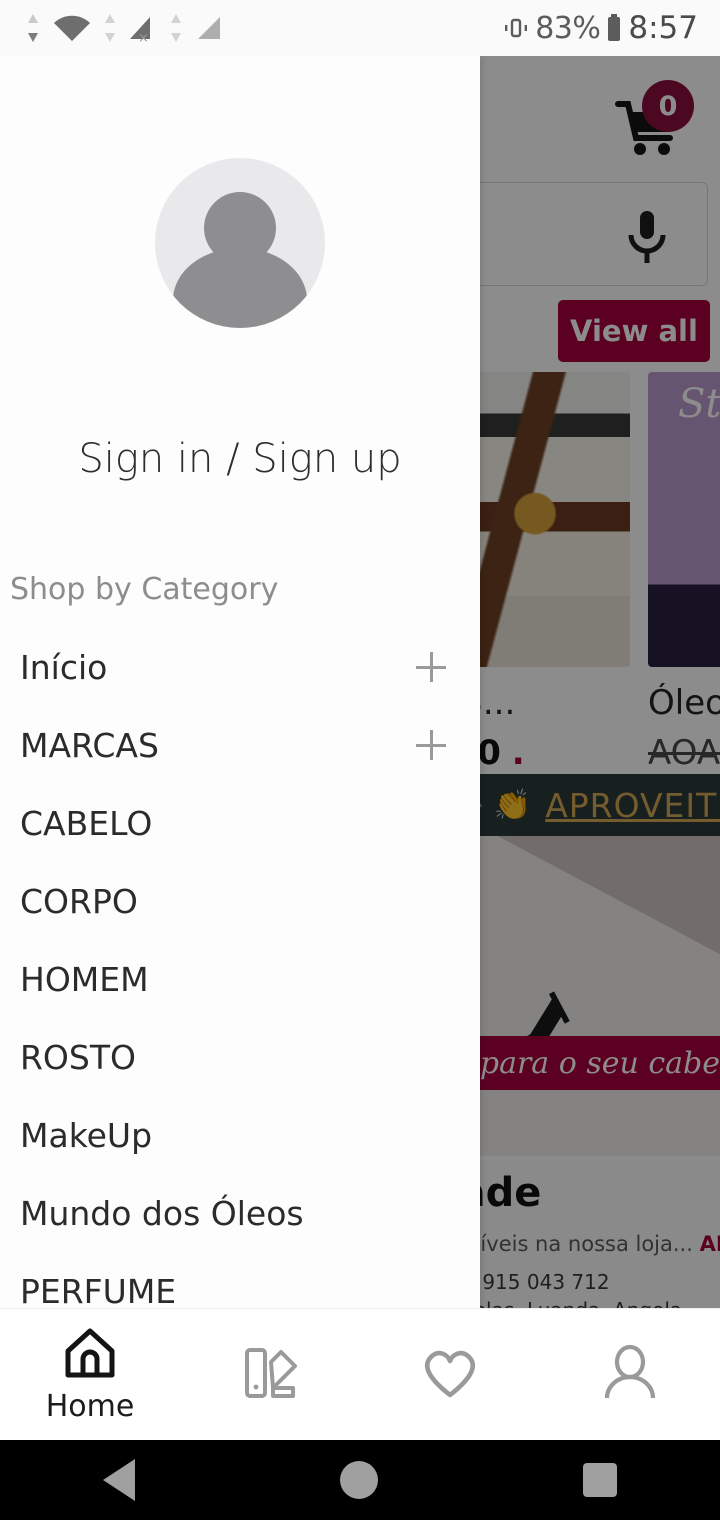 Image resolution: width=720 pixels, height=1520 pixels. What do you see at coordinates (240, 901) in the screenshot?
I see `drawer-item-corpo: CORPO` at bounding box center [240, 901].